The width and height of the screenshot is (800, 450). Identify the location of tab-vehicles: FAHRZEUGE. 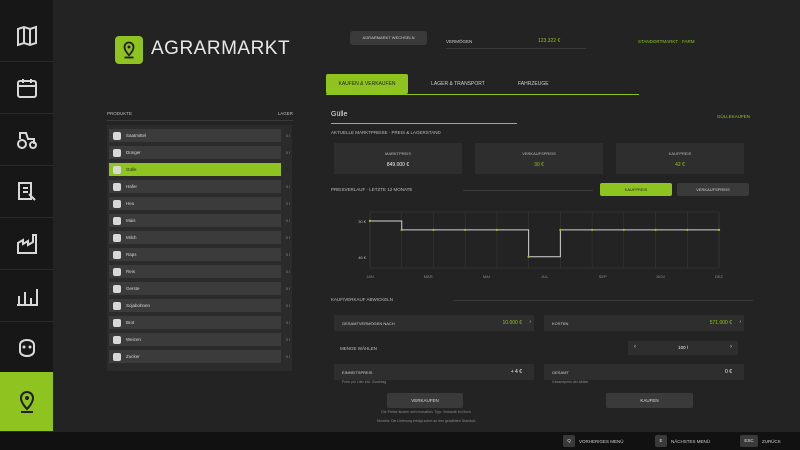
(543, 84).